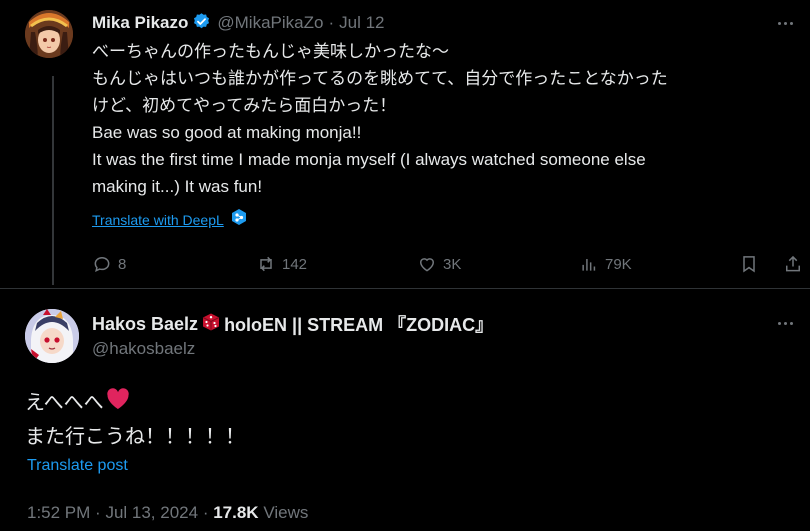  I want to click on post-meta: 1:52 PM · Jul 13, 2024 · 17.8K Views, so click(168, 512).